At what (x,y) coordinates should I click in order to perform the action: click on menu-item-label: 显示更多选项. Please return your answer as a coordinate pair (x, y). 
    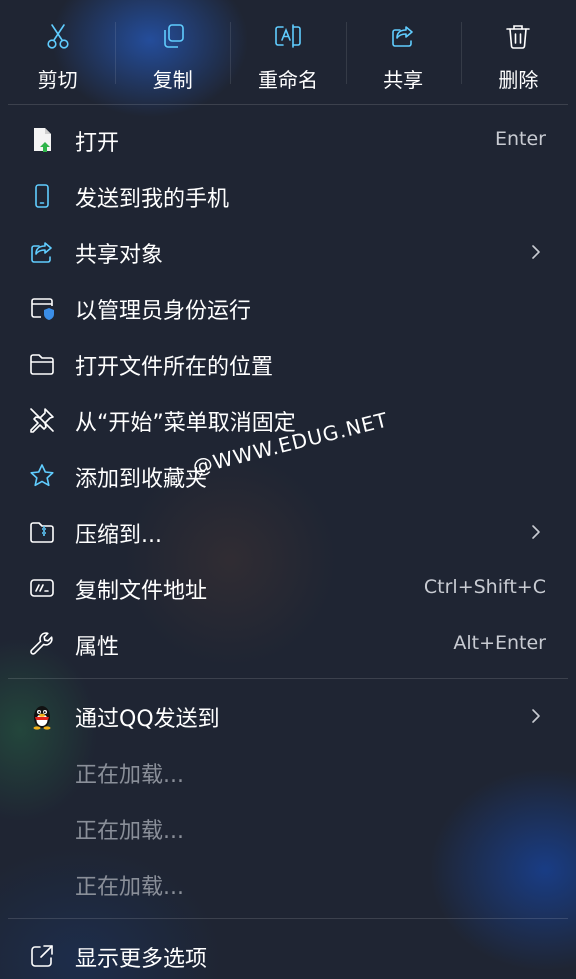
    Looking at the image, I should click on (141, 959).